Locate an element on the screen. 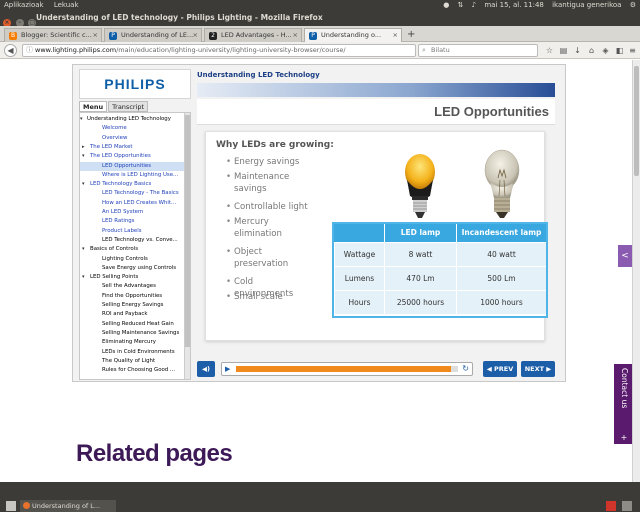 The height and width of the screenshot is (512, 640). philips-icon: P is located at coordinates (313, 36).